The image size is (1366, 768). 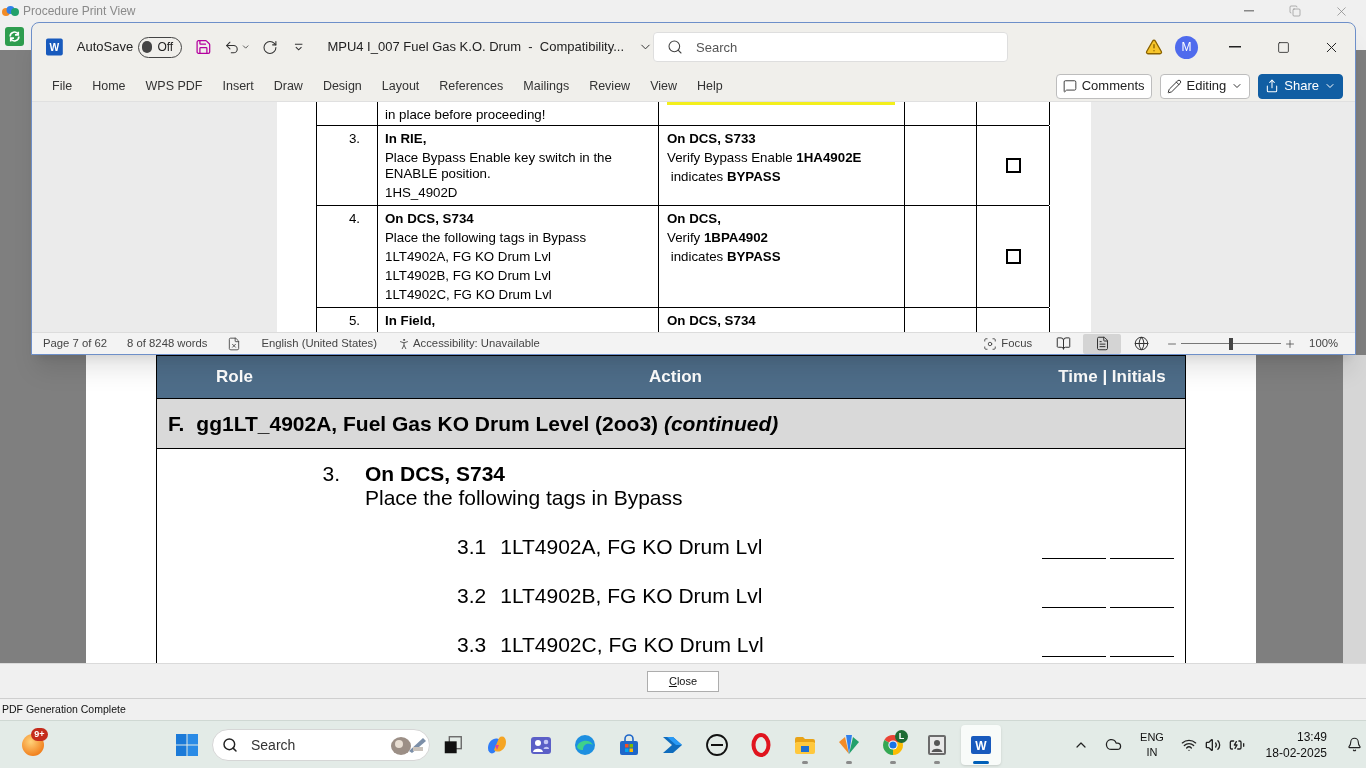 What do you see at coordinates (1069, 86) in the screenshot?
I see `comment-icon` at bounding box center [1069, 86].